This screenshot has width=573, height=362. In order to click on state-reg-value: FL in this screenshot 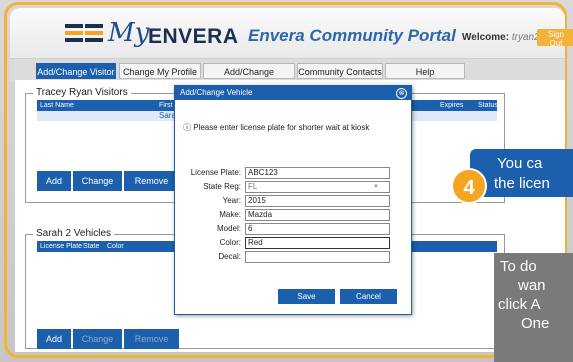, I will do `click(253, 186)`.